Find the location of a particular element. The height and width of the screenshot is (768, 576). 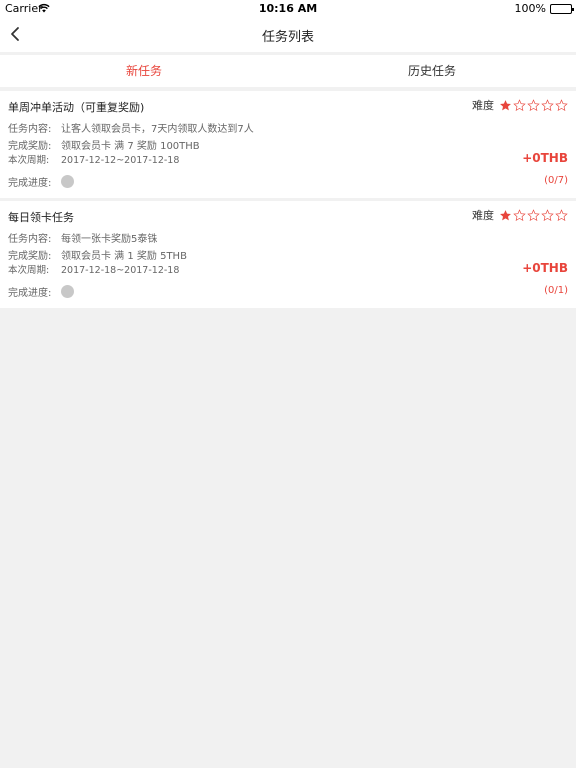

task-period-row: 本次周期: 2017-12-18~2017-12-18 is located at coordinates (93, 269).